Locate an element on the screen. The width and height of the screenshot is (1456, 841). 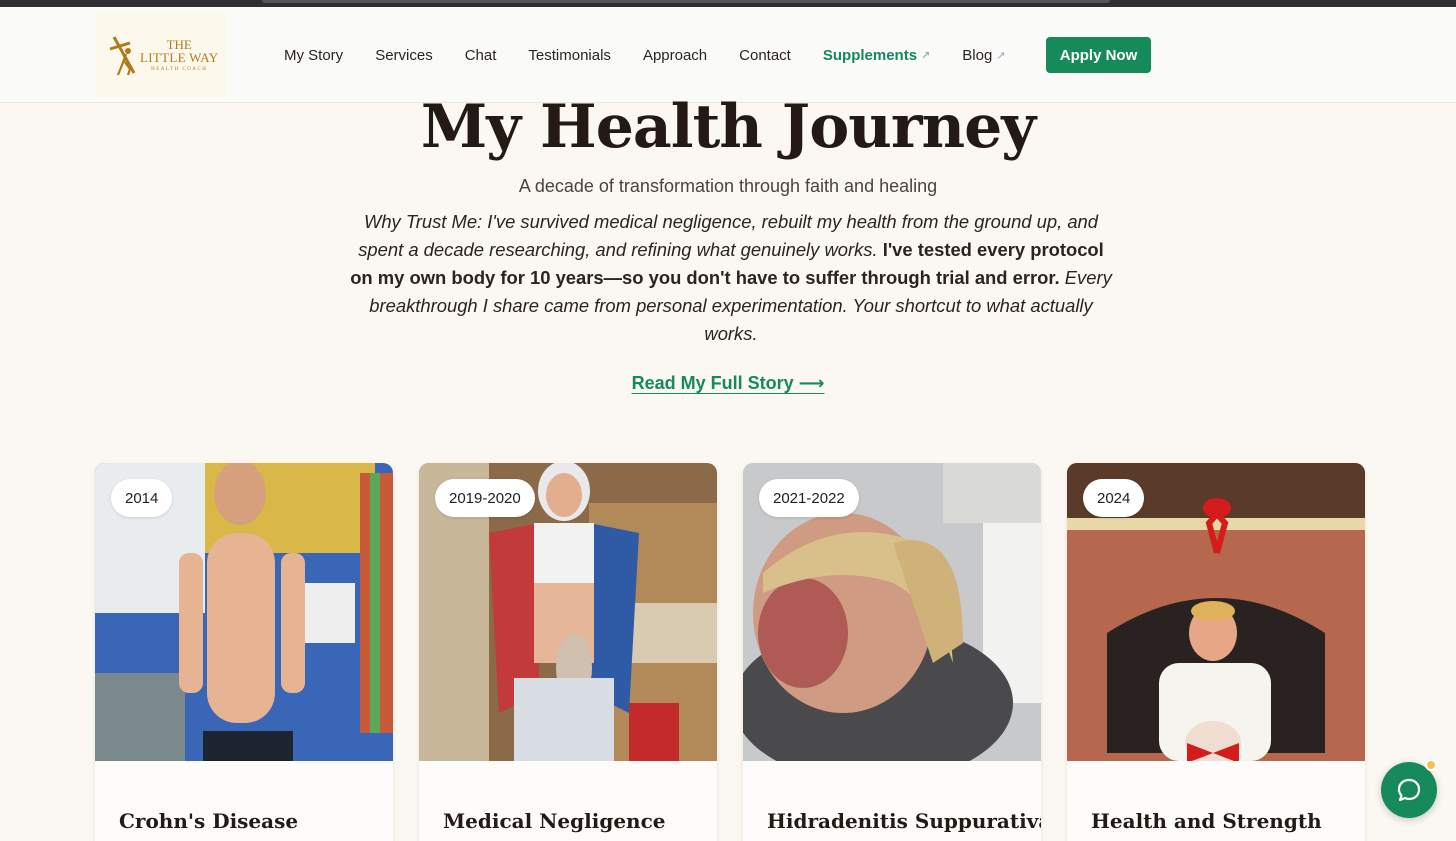
logo-line-2: LITTLE WAY is located at coordinates (179, 57).